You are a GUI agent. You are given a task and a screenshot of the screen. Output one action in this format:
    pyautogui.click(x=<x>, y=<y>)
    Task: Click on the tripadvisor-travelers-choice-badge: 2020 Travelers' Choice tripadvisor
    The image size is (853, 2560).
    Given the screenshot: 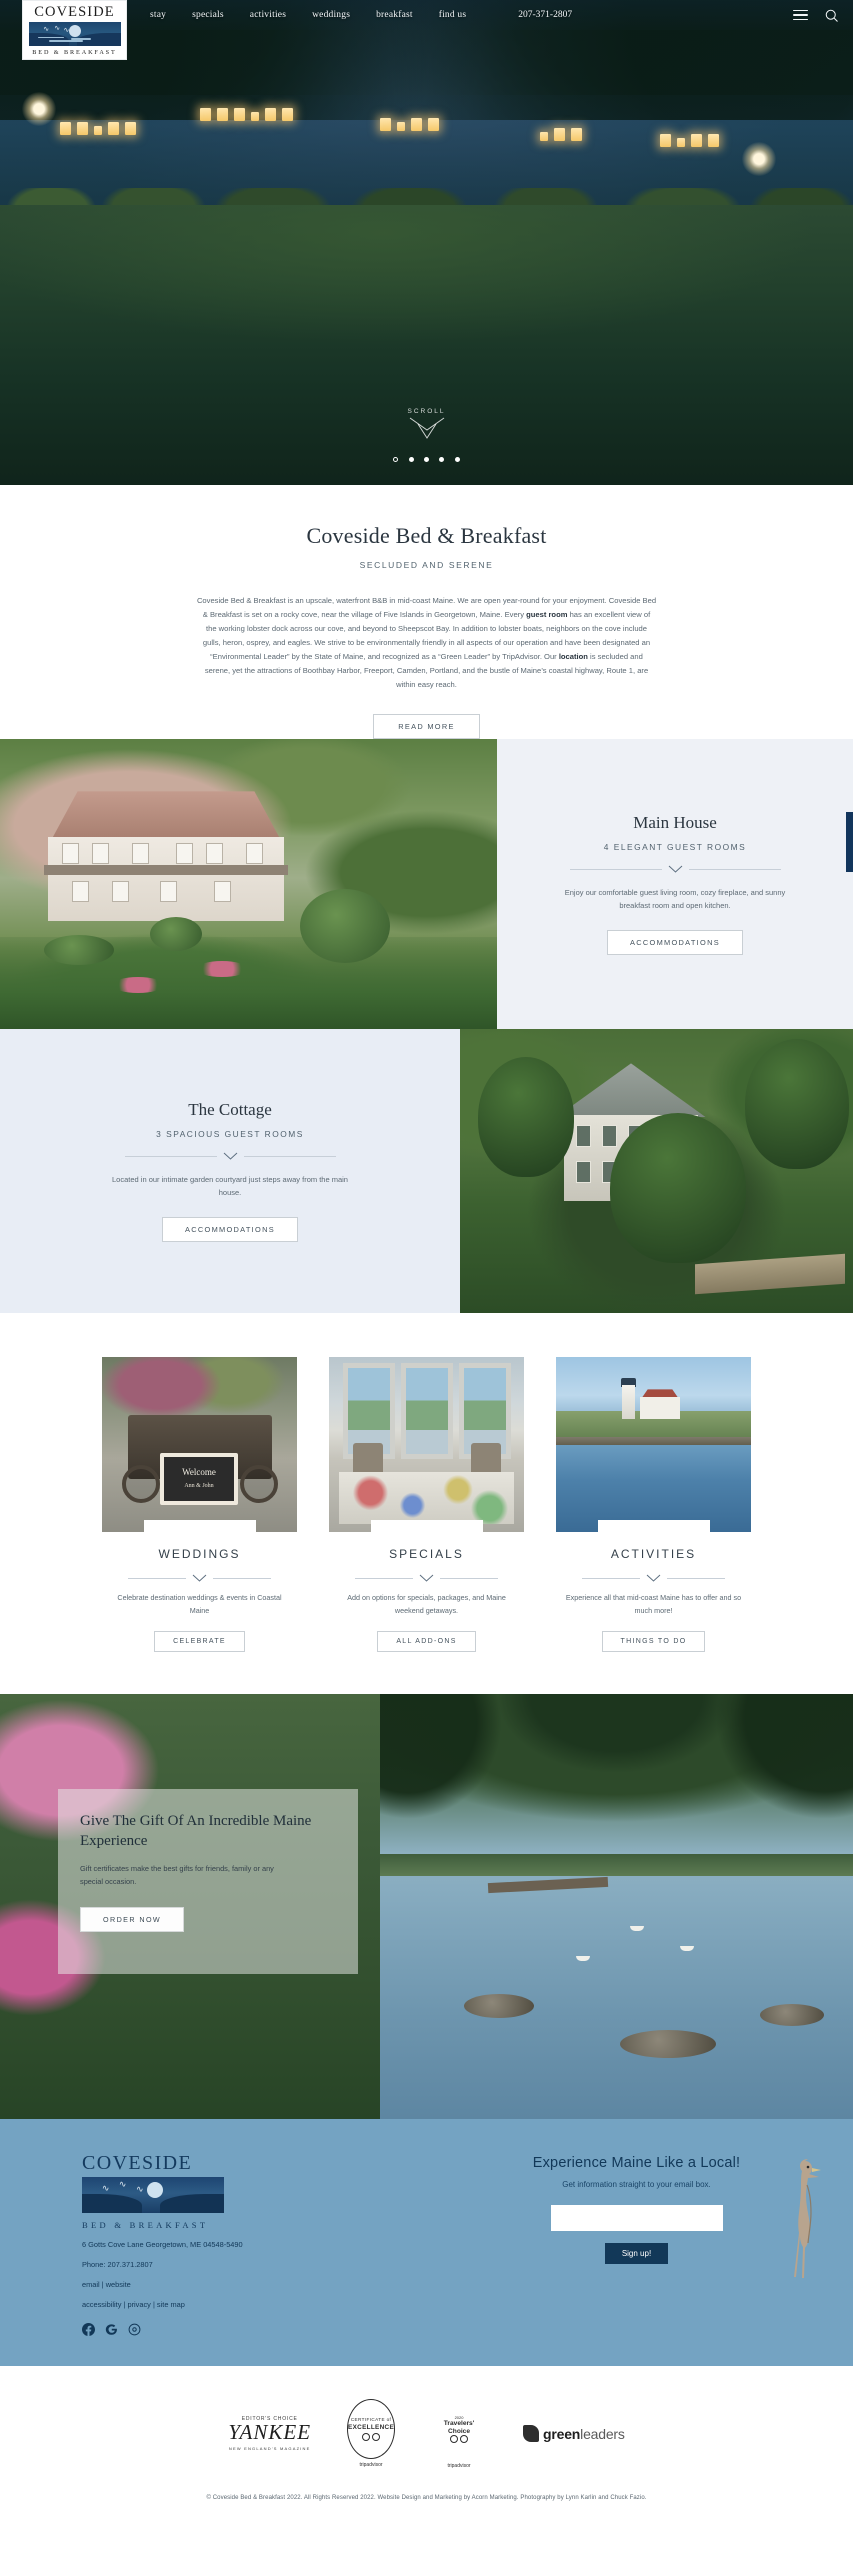 What is the action you would take?
    pyautogui.click(x=459, y=2433)
    